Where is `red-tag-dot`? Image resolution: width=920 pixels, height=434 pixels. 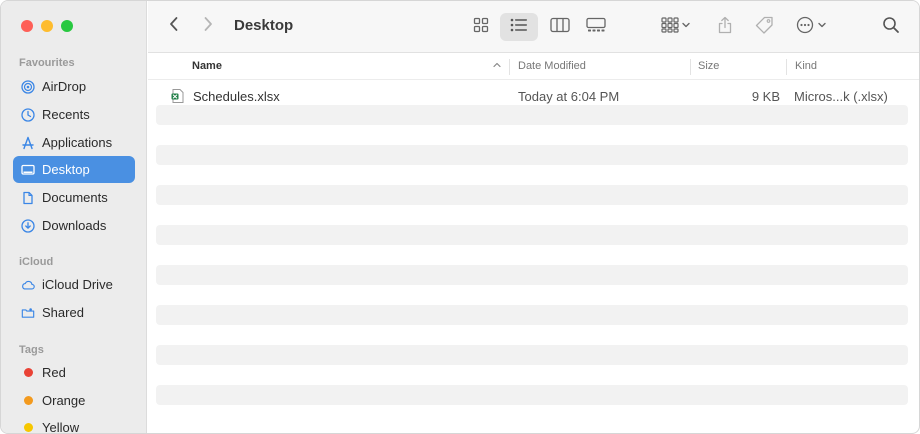 red-tag-dot is located at coordinates (28, 372).